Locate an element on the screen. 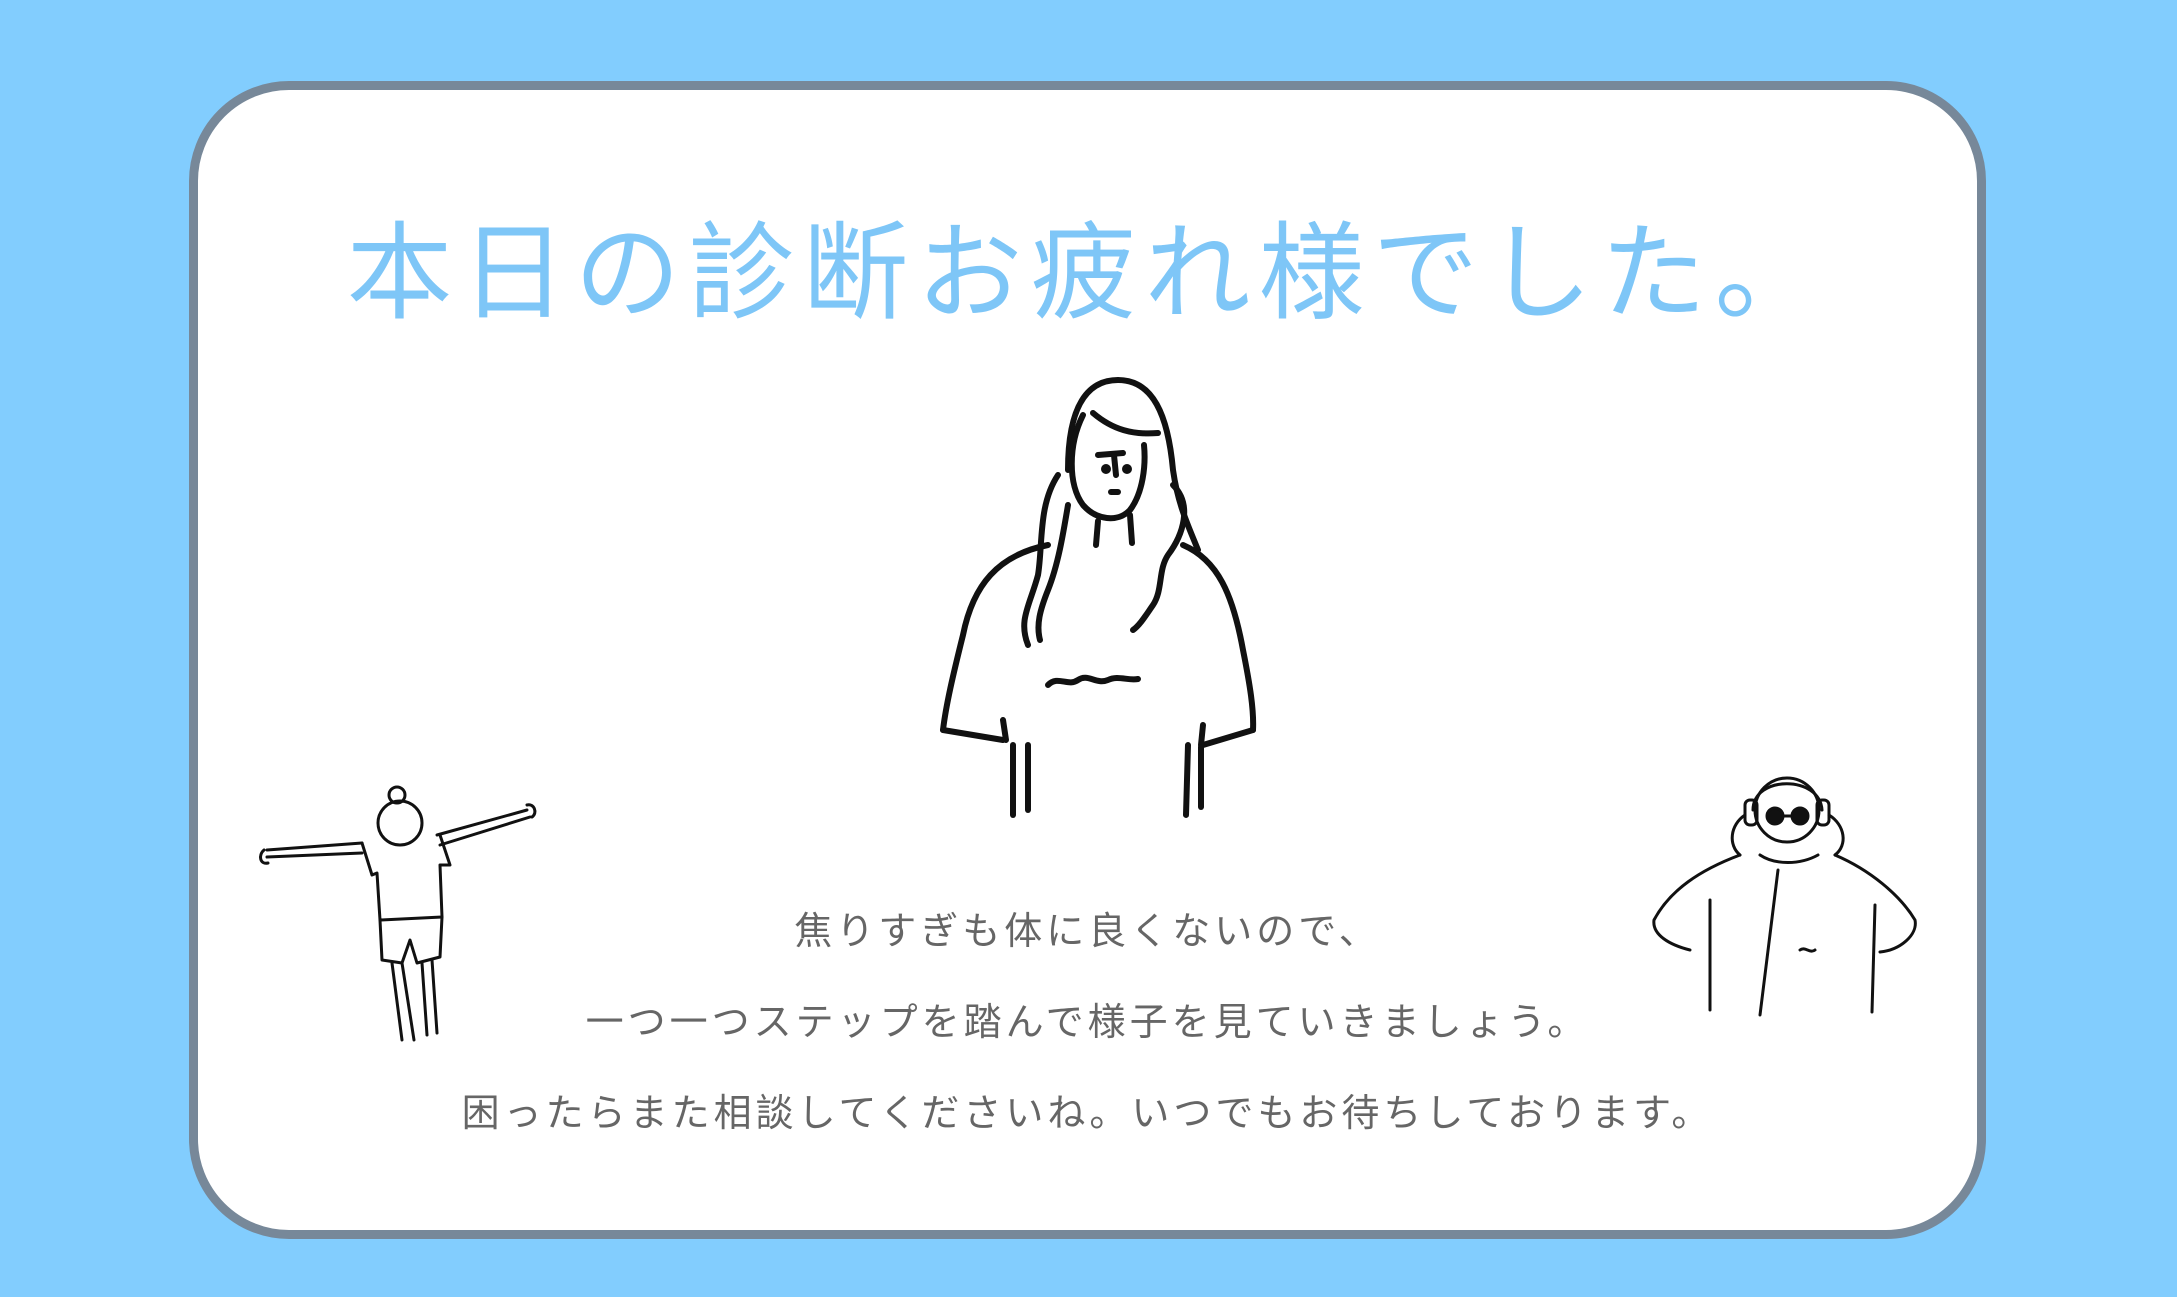 This screenshot has height=1297, width=2177. message-line-2: 一つ一つステップを踏んで様子を見ていきましょう。 is located at coordinates (1087, 1022).